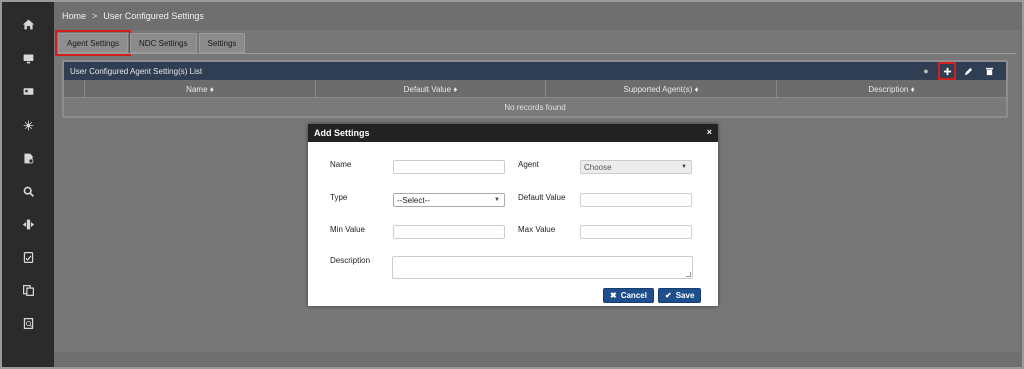 Image resolution: width=1024 pixels, height=369 pixels. I want to click on sidebar-item-documents, so click(28, 290).